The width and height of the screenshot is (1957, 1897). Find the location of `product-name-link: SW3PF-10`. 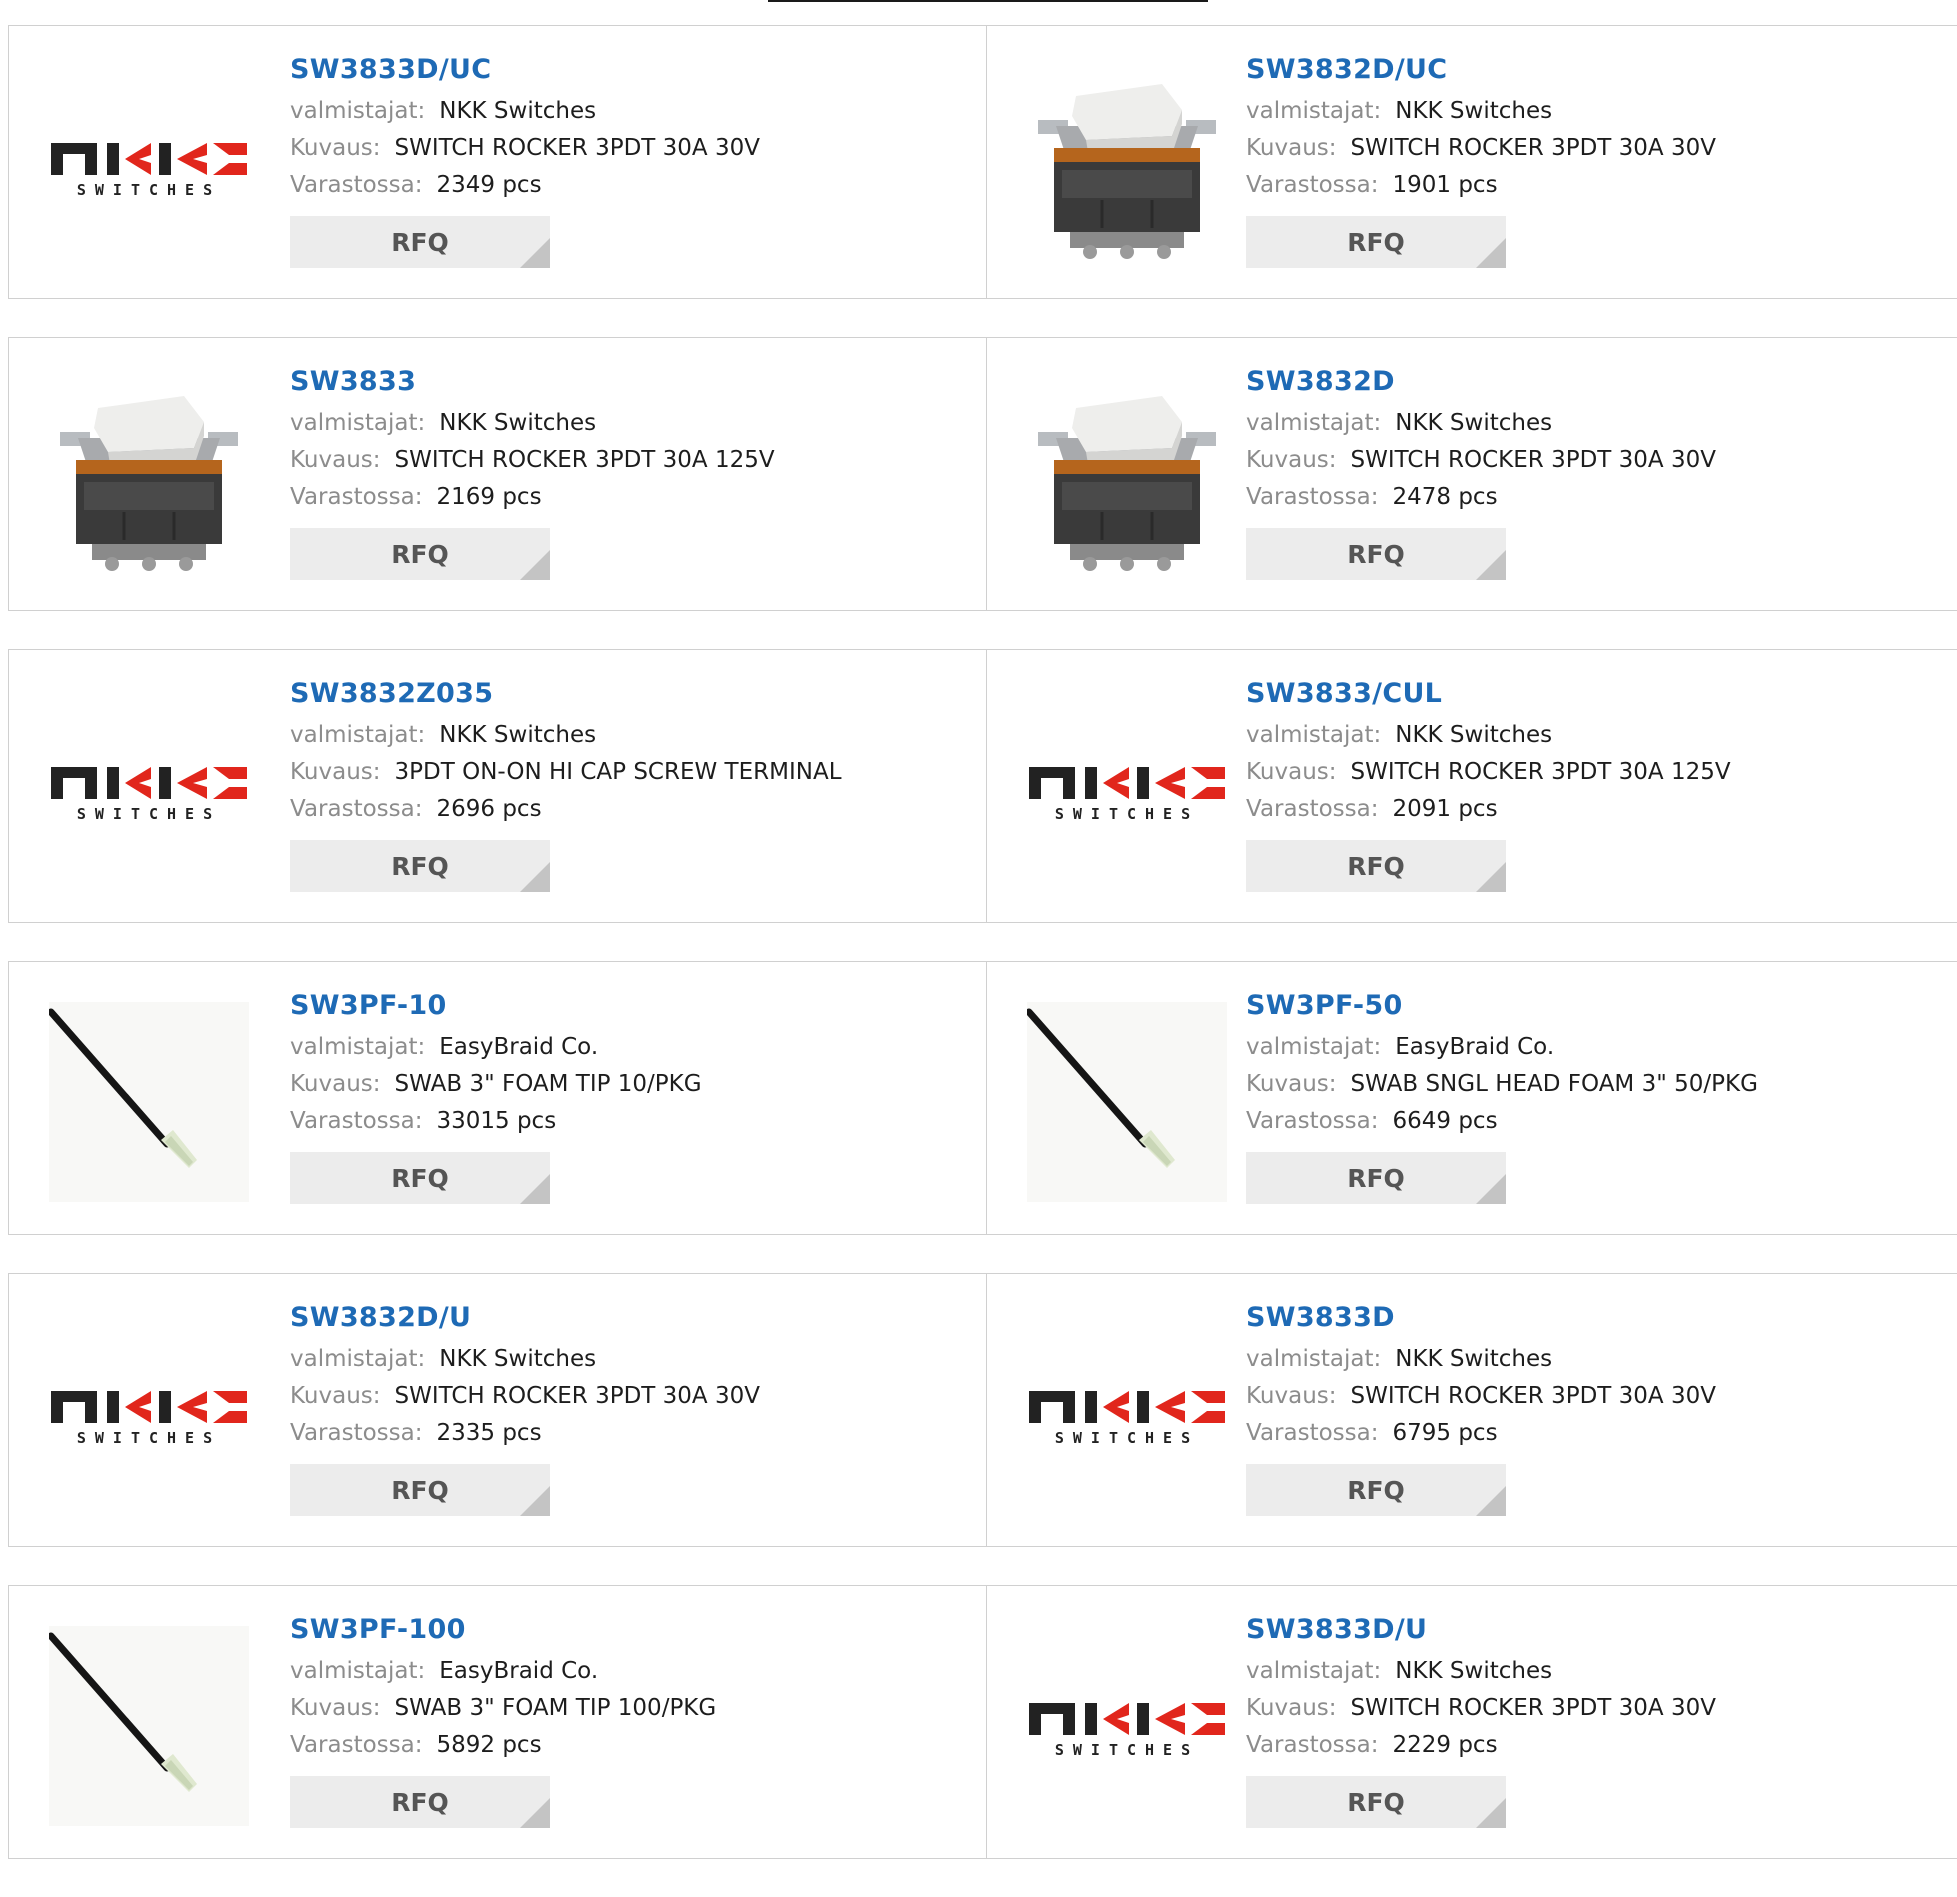

product-name-link: SW3PF-10 is located at coordinates (633, 1005).